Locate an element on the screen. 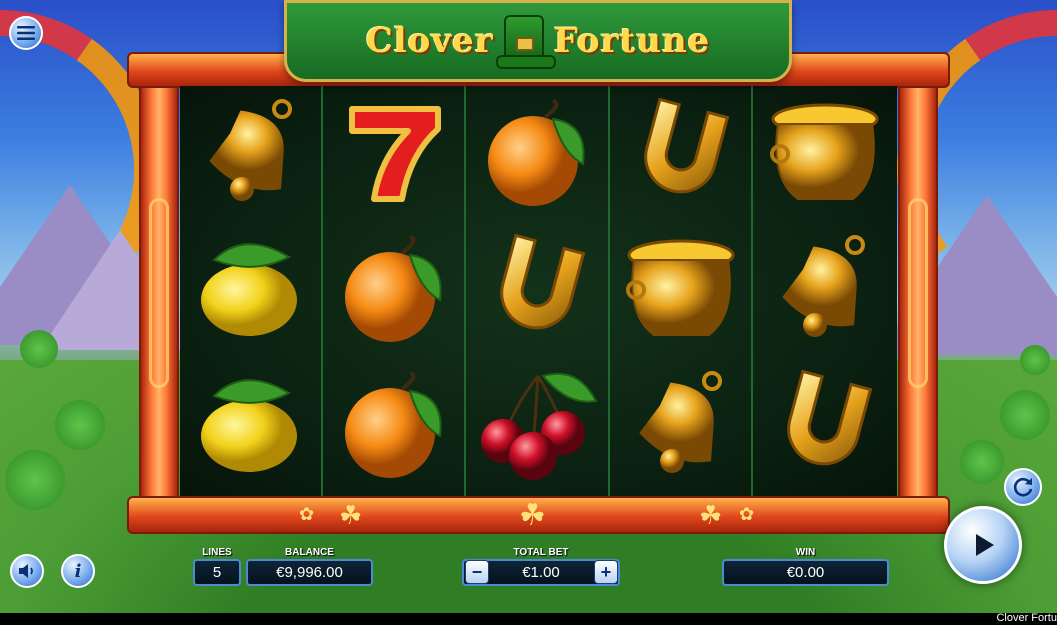 This screenshot has height=625, width=1057. lines-value: 5 is located at coordinates (217, 572).